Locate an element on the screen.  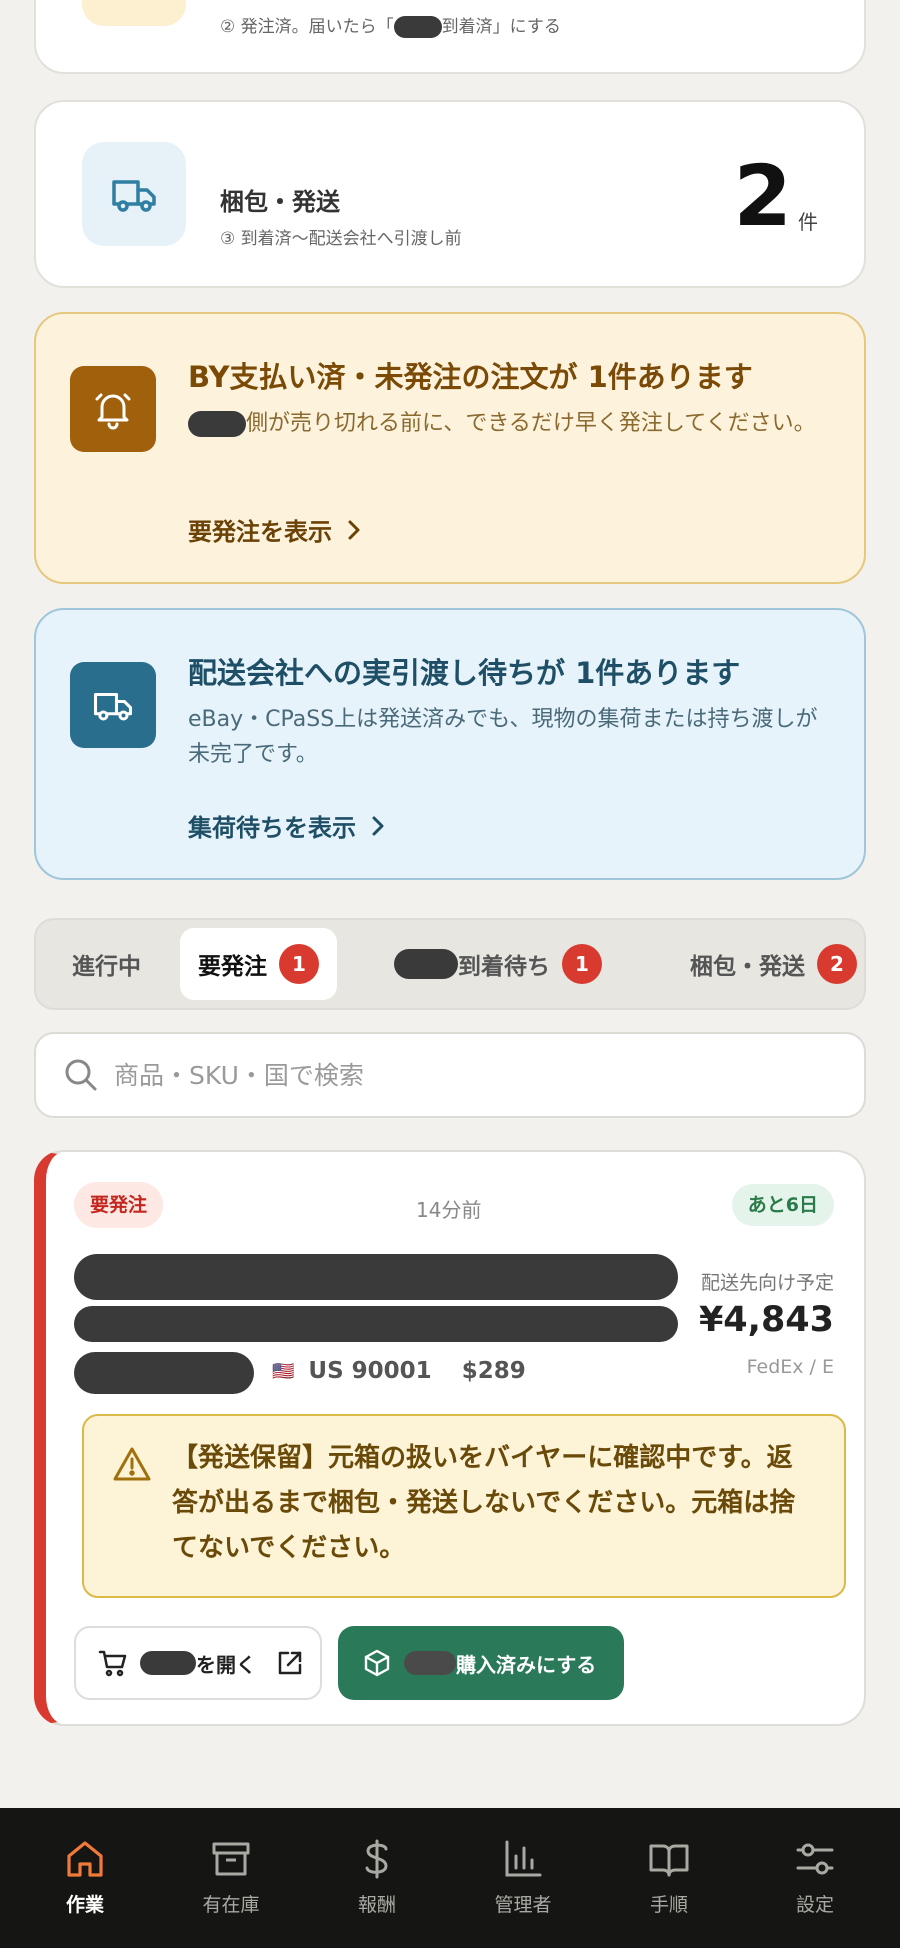
alert-title: BY支払い済・未発注の注文が 1件あります is located at coordinates (470, 377).